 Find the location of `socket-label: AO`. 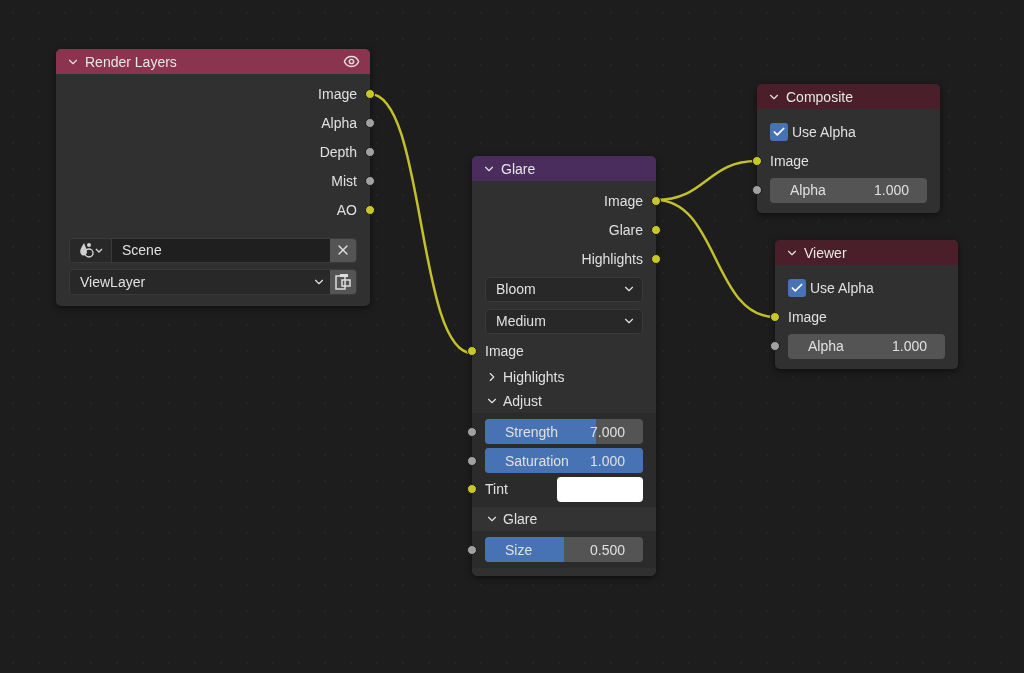

socket-label: AO is located at coordinates (346, 209).